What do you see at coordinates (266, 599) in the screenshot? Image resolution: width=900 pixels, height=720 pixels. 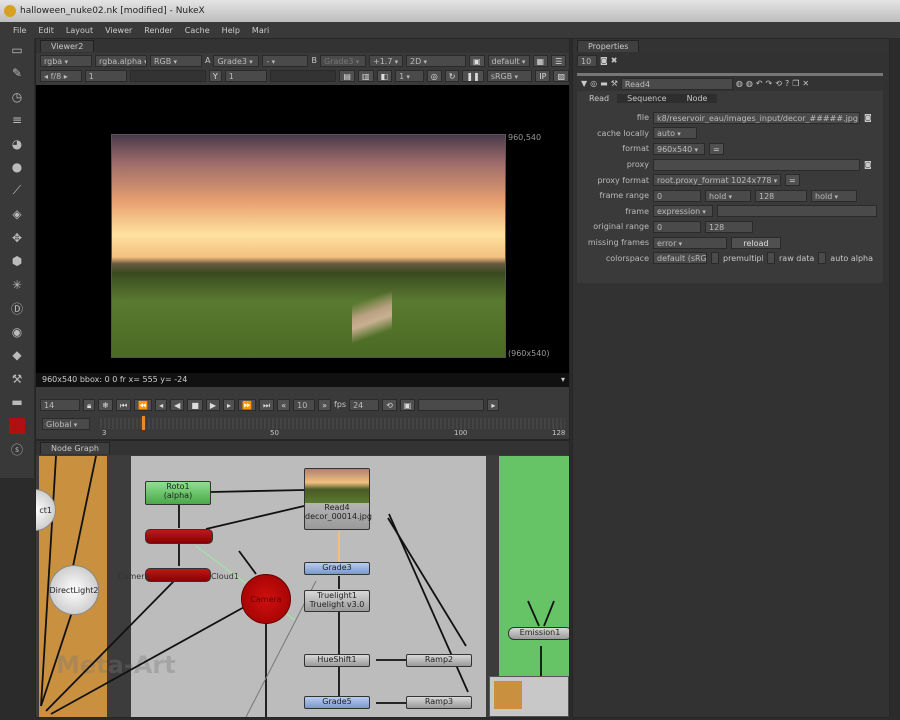 I see `node-camera: Camera` at bounding box center [266, 599].